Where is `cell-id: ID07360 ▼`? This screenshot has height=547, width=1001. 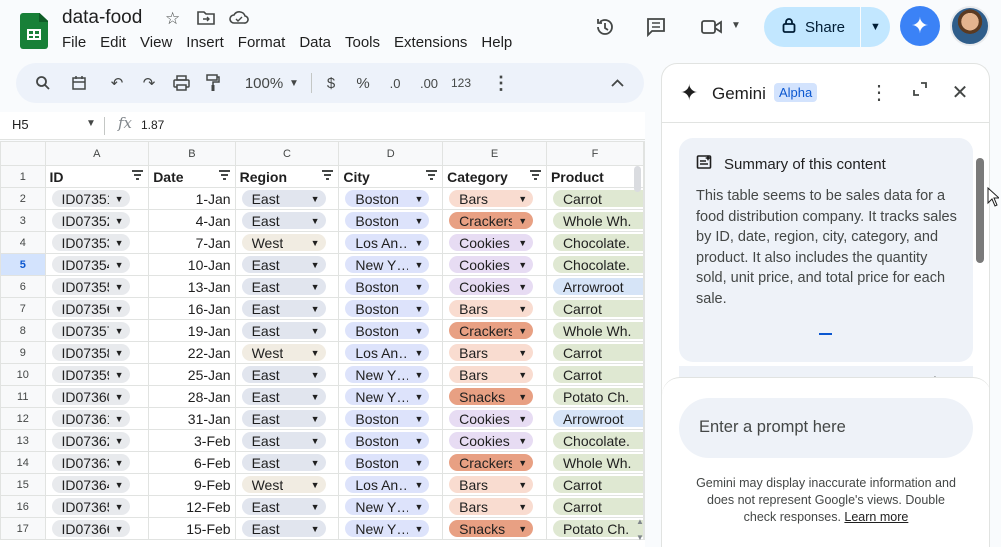 cell-id: ID07360 ▼ is located at coordinates (97, 396).